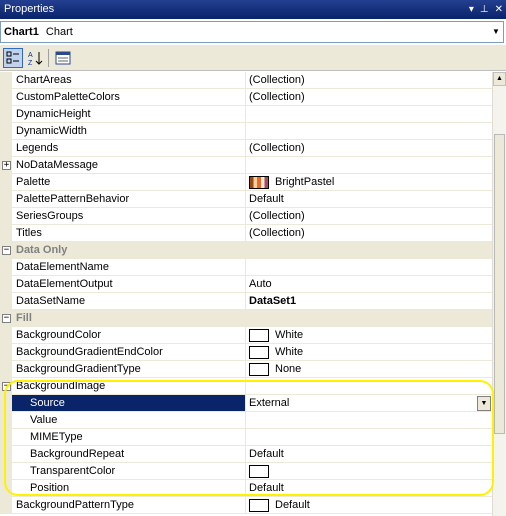 The image size is (506, 516). What do you see at coordinates (369, 301) in the screenshot?
I see `property-value: DataSet1` at bounding box center [369, 301].